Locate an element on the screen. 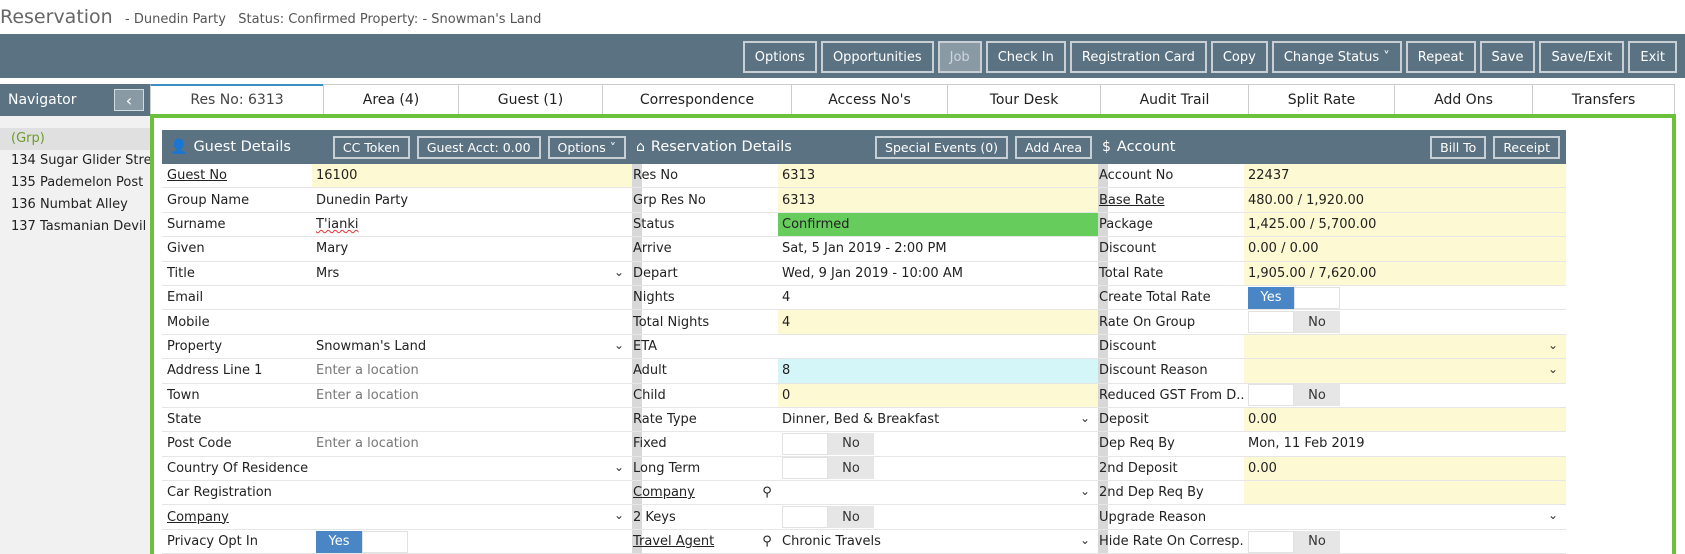 The height and width of the screenshot is (554, 1685). state-field is located at coordinates (472, 419).